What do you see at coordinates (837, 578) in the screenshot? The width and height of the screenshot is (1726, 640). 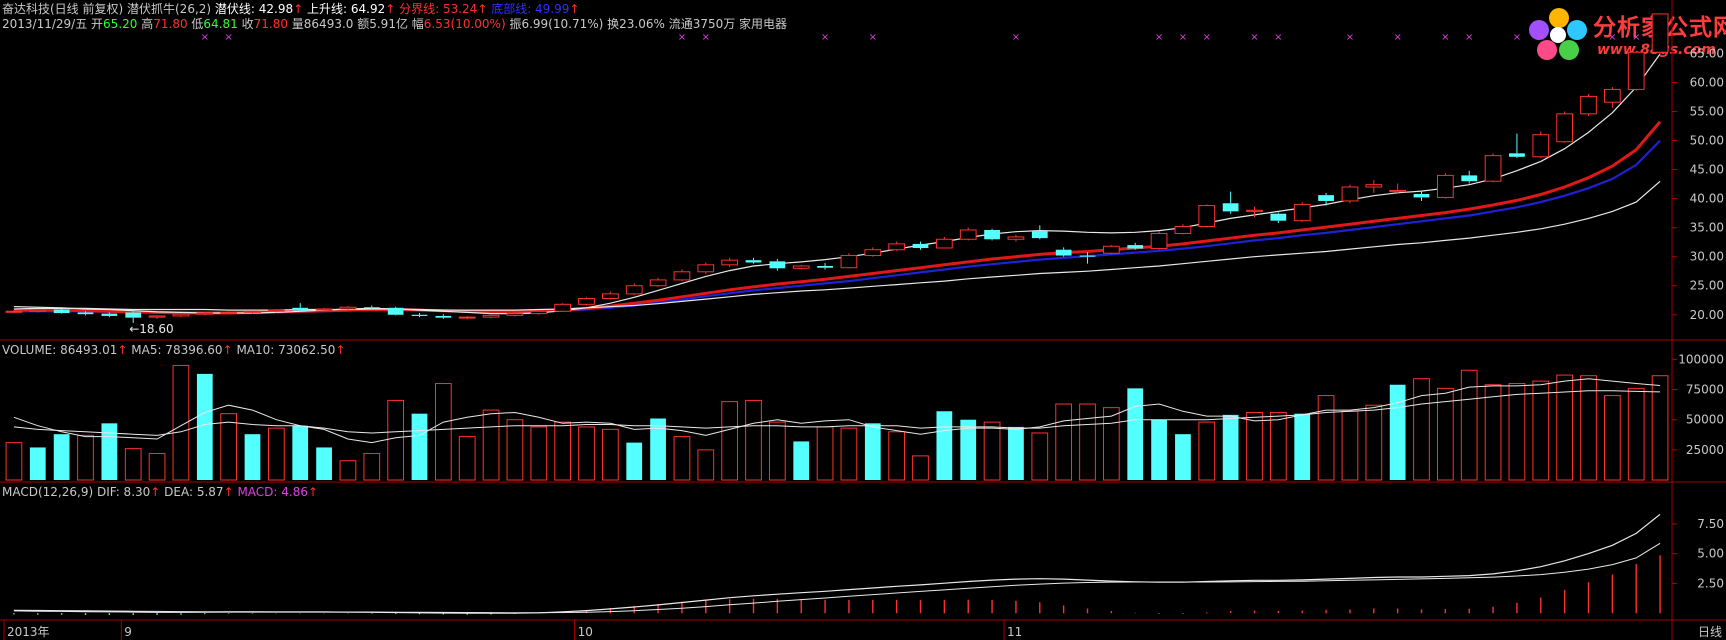 I see `macd-dea-line` at bounding box center [837, 578].